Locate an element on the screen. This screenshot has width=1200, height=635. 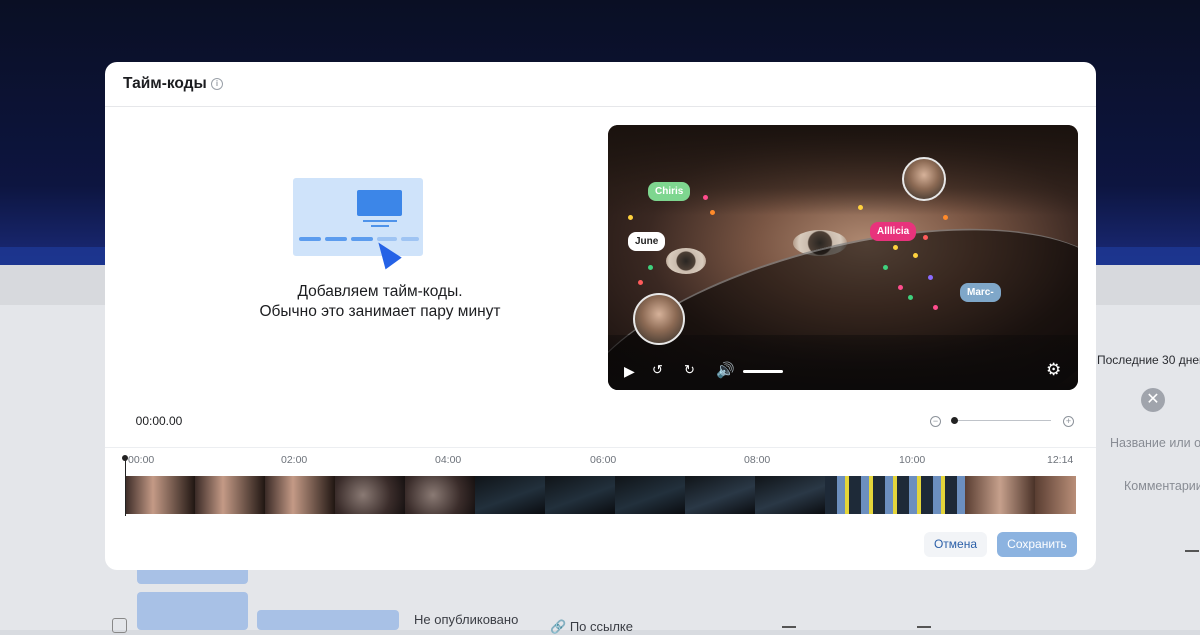
video-frame-hair is located at coordinates (843, 170).